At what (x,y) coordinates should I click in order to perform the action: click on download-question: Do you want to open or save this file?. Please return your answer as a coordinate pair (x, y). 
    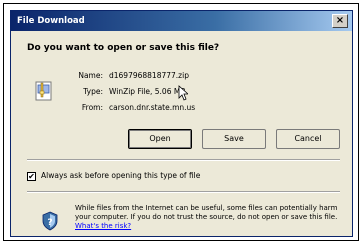
    Looking at the image, I should click on (123, 48).